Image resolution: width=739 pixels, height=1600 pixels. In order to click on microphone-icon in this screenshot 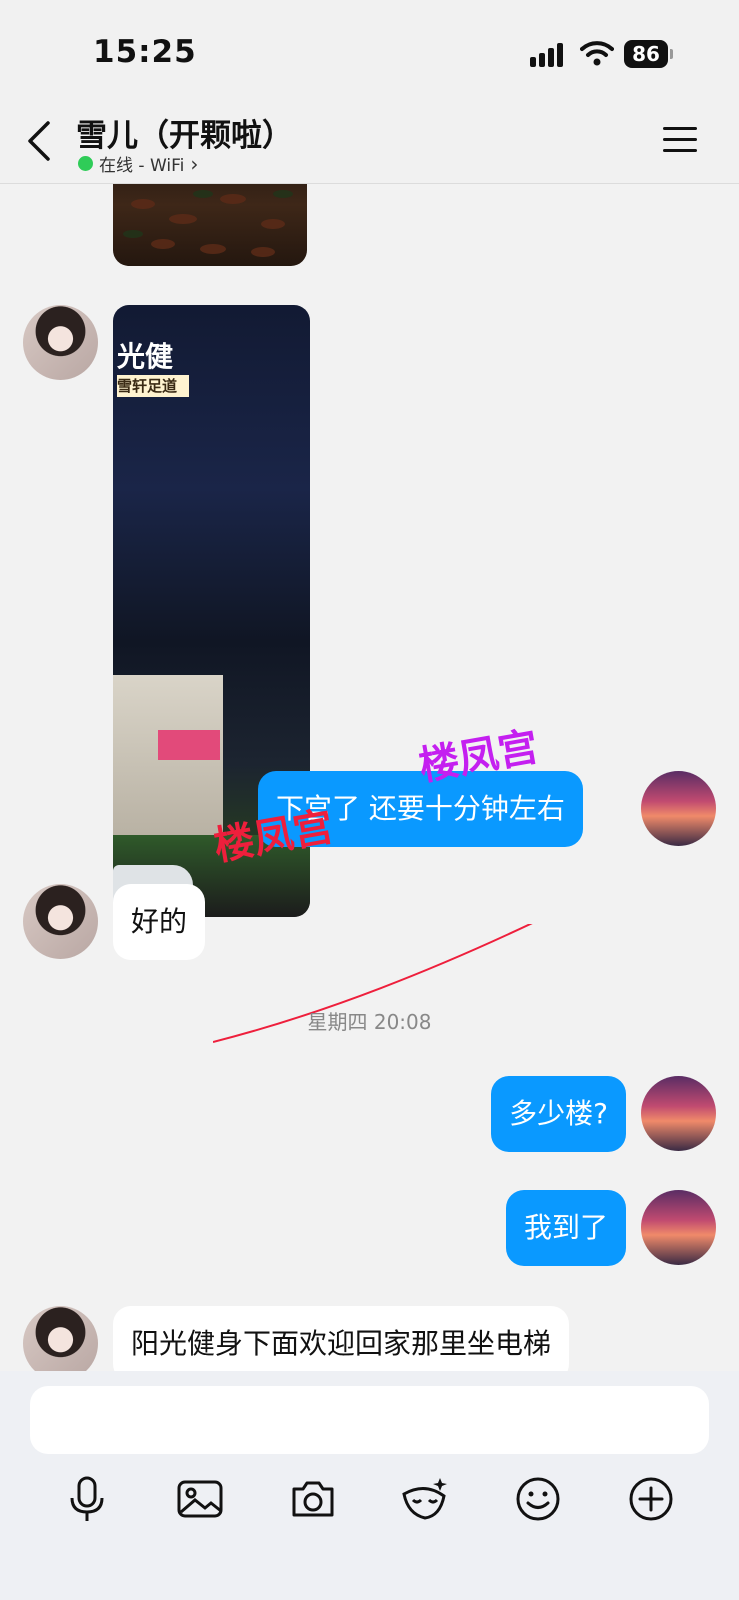, I will do `click(87, 1499)`.